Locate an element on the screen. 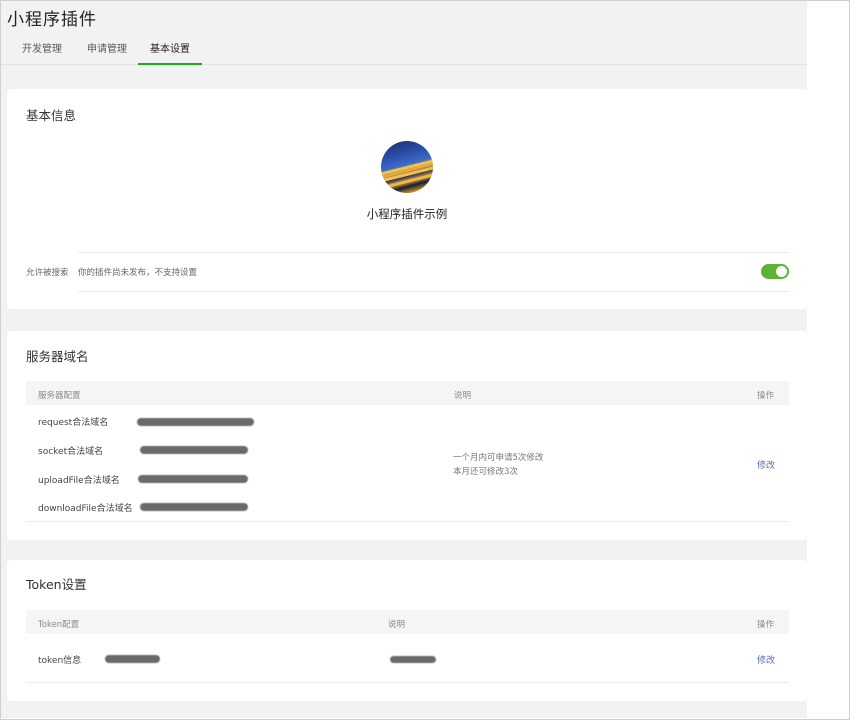  search-setting-description: 你的插件尚未发布，不支持设置 is located at coordinates (138, 273).